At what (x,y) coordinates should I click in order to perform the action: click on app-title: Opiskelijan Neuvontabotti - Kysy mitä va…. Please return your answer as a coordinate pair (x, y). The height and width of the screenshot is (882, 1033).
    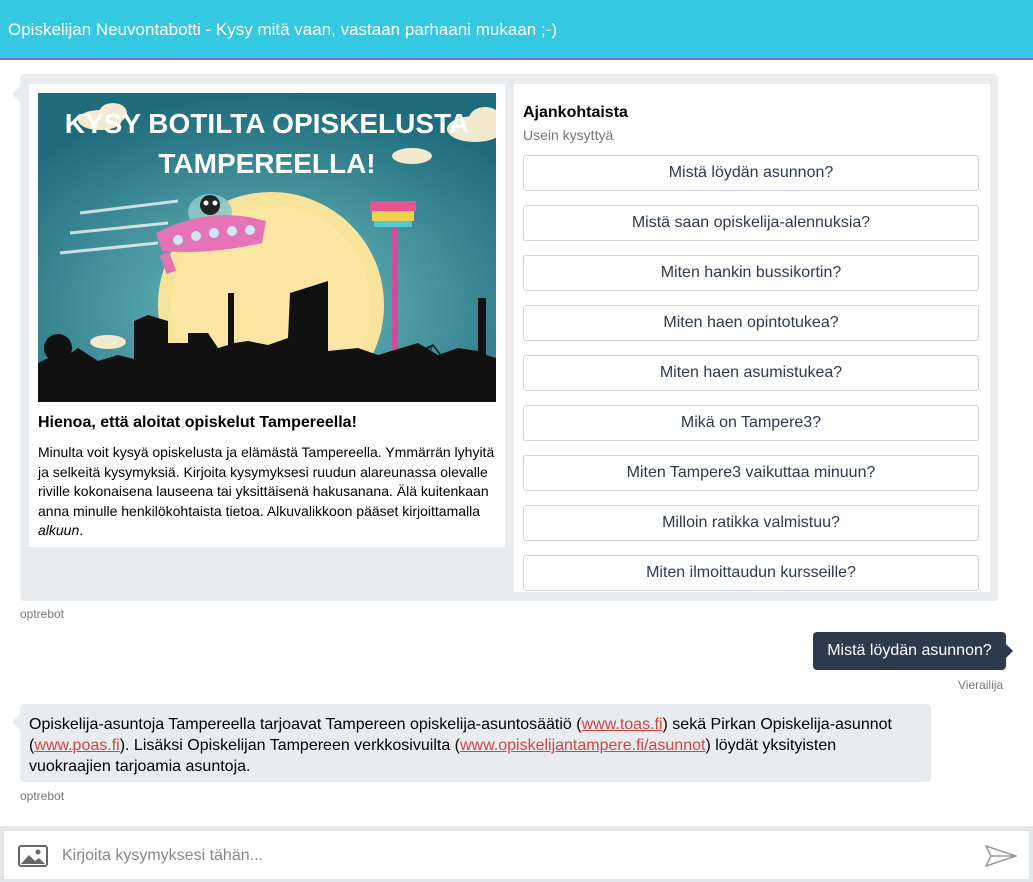
    Looking at the image, I should click on (282, 29).